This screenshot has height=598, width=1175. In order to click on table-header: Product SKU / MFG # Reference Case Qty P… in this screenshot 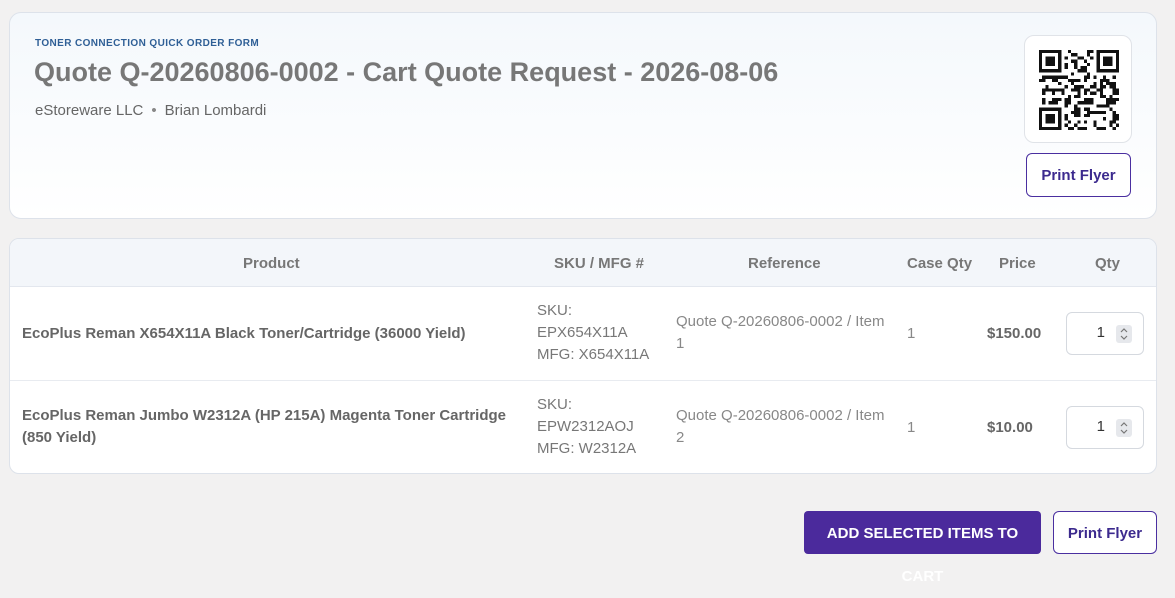, I will do `click(583, 263)`.